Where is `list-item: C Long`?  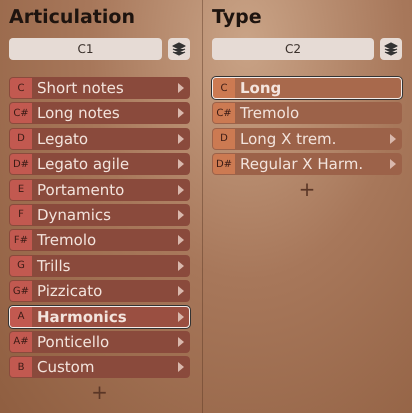
list-item: C Long is located at coordinates (307, 88).